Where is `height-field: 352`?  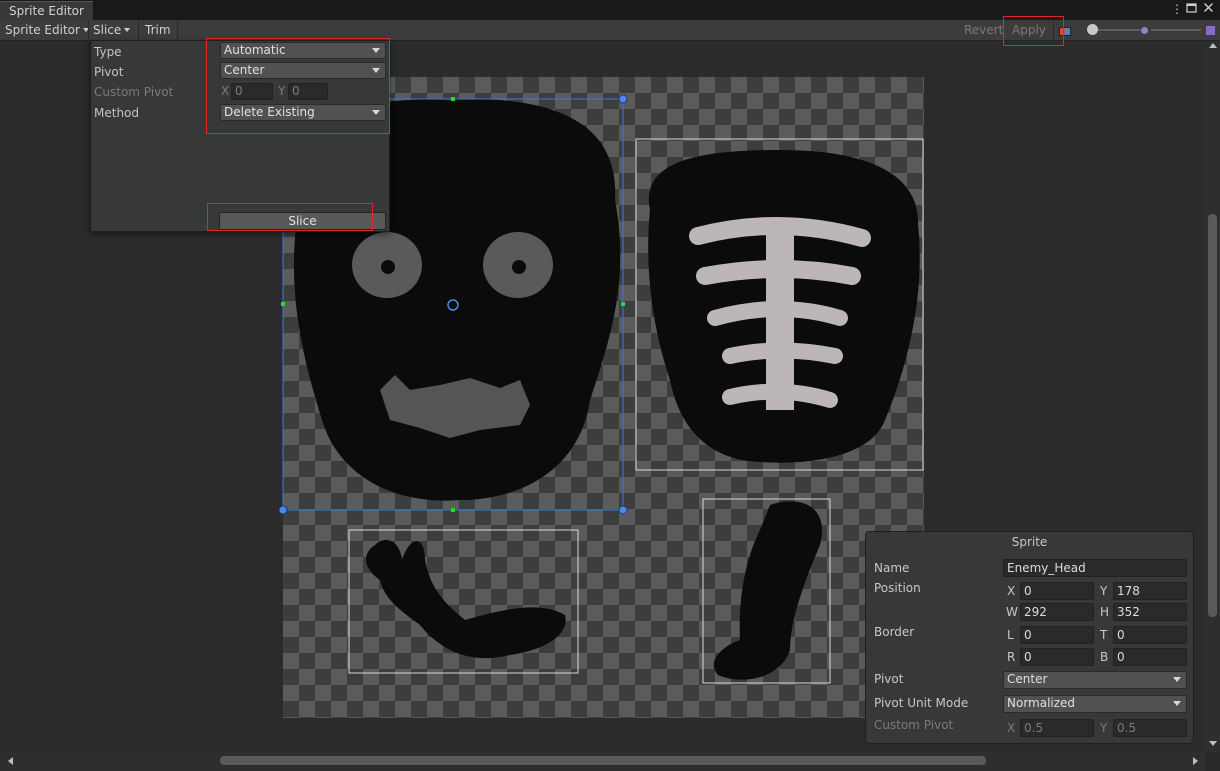 height-field: 352 is located at coordinates (1150, 612).